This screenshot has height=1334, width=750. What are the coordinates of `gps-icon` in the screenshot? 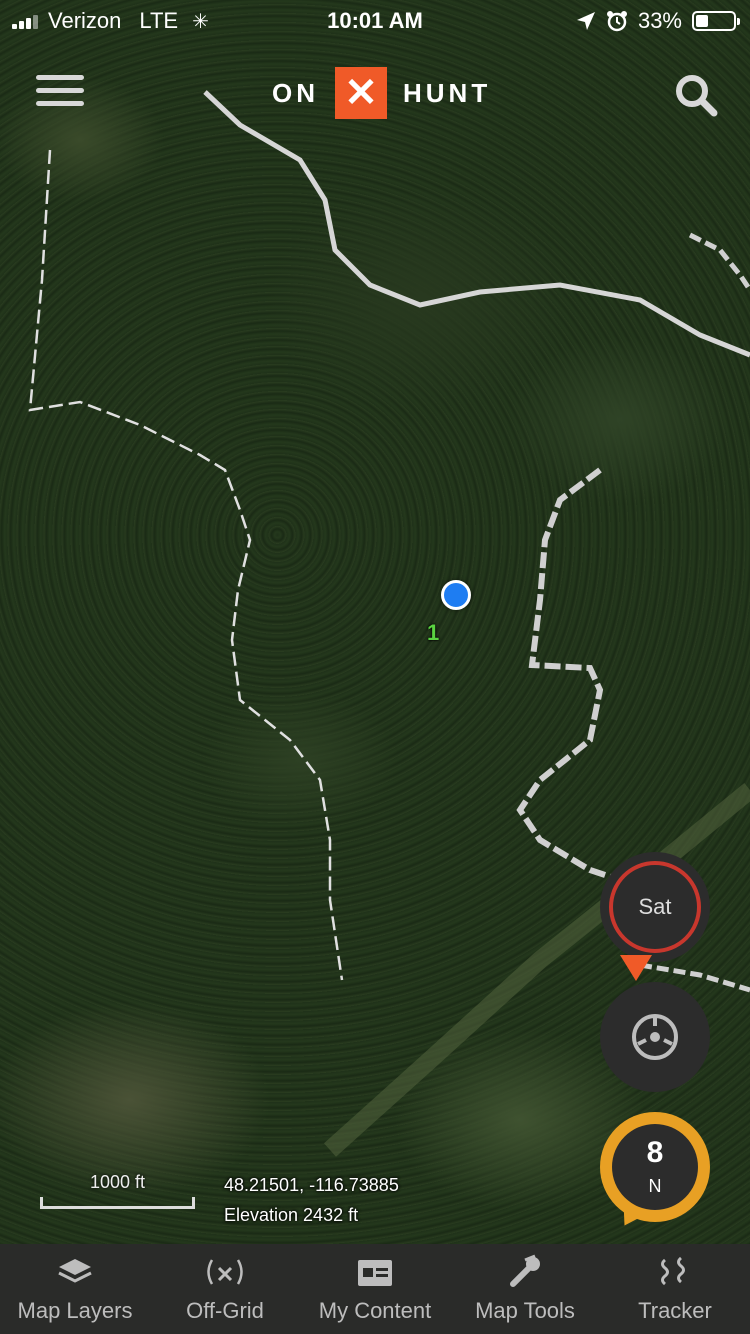 It's located at (655, 1037).